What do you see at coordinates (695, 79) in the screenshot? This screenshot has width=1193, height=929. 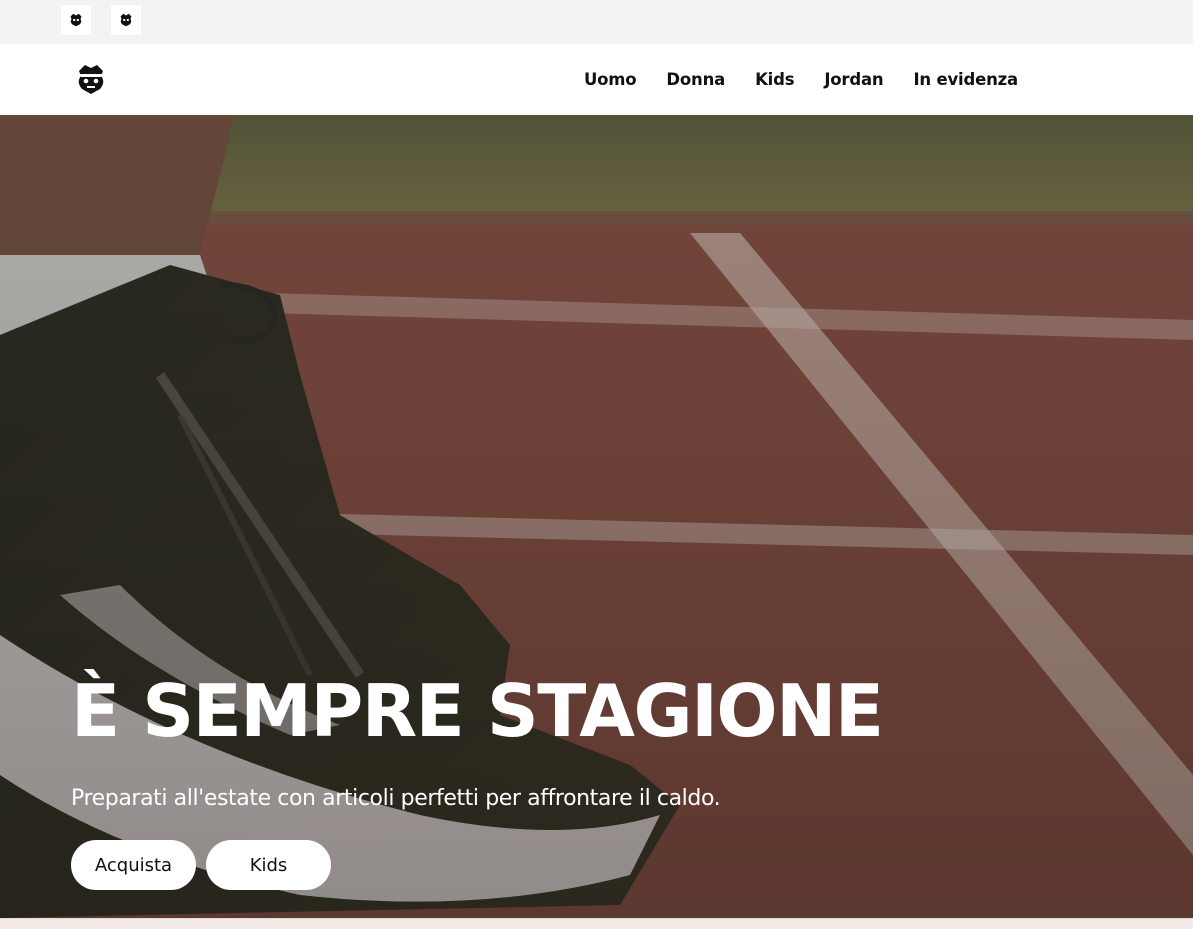 I see `nav-link-donna: Donna` at bounding box center [695, 79].